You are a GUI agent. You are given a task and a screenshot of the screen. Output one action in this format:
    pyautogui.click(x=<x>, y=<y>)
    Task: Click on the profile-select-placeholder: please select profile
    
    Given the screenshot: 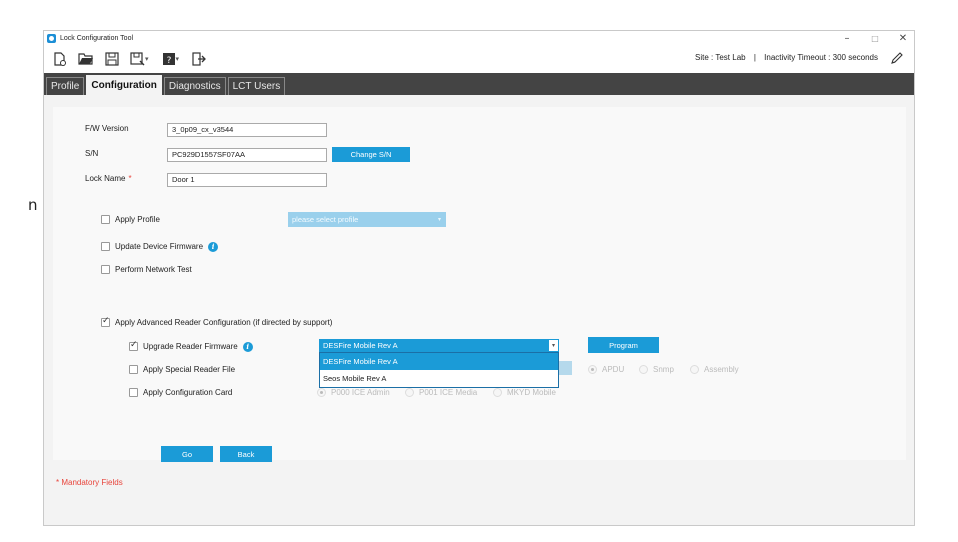 What is the action you would take?
    pyautogui.click(x=325, y=219)
    